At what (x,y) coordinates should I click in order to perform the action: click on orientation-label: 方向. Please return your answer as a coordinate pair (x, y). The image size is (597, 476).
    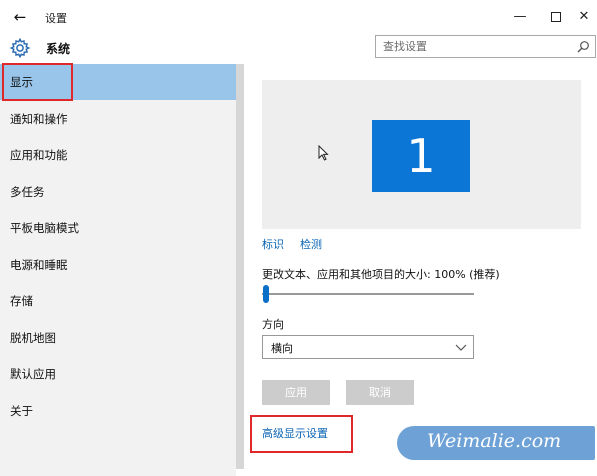
    Looking at the image, I should click on (273, 324).